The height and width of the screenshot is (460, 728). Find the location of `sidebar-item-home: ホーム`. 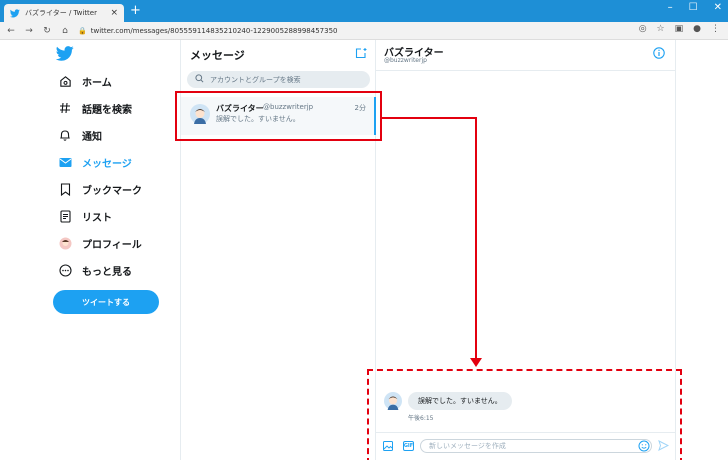

sidebar-item-home: ホーム is located at coordinates (85, 81).